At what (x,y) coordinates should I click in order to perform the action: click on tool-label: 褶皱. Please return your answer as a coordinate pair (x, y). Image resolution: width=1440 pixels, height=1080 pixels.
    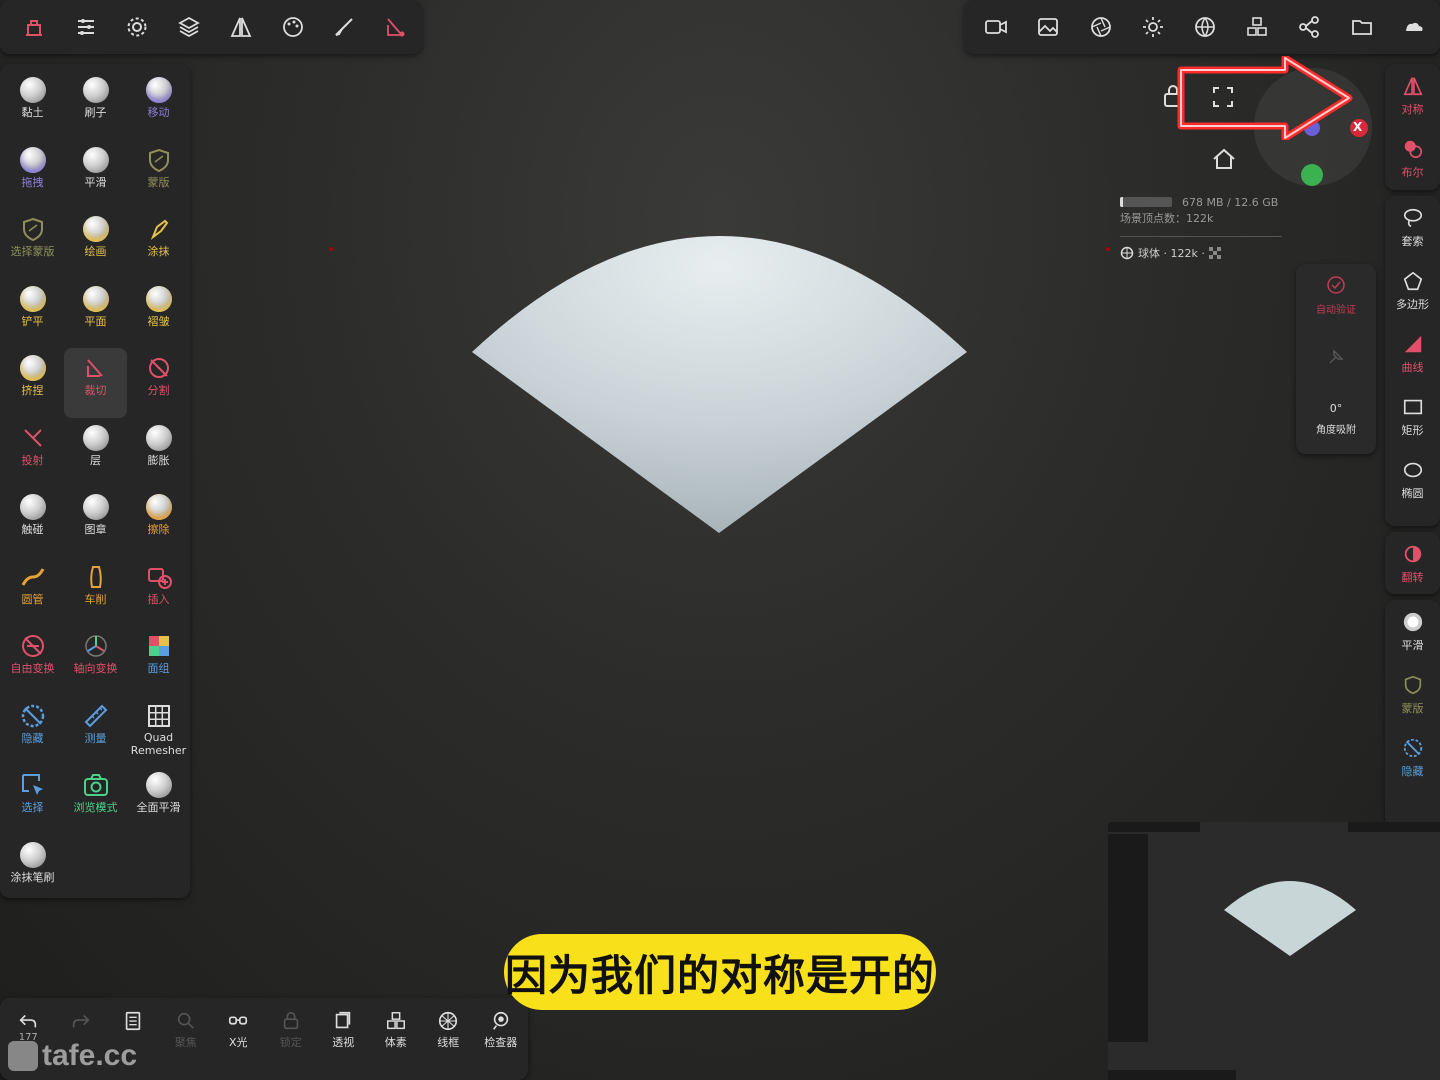
    Looking at the image, I should click on (158, 321).